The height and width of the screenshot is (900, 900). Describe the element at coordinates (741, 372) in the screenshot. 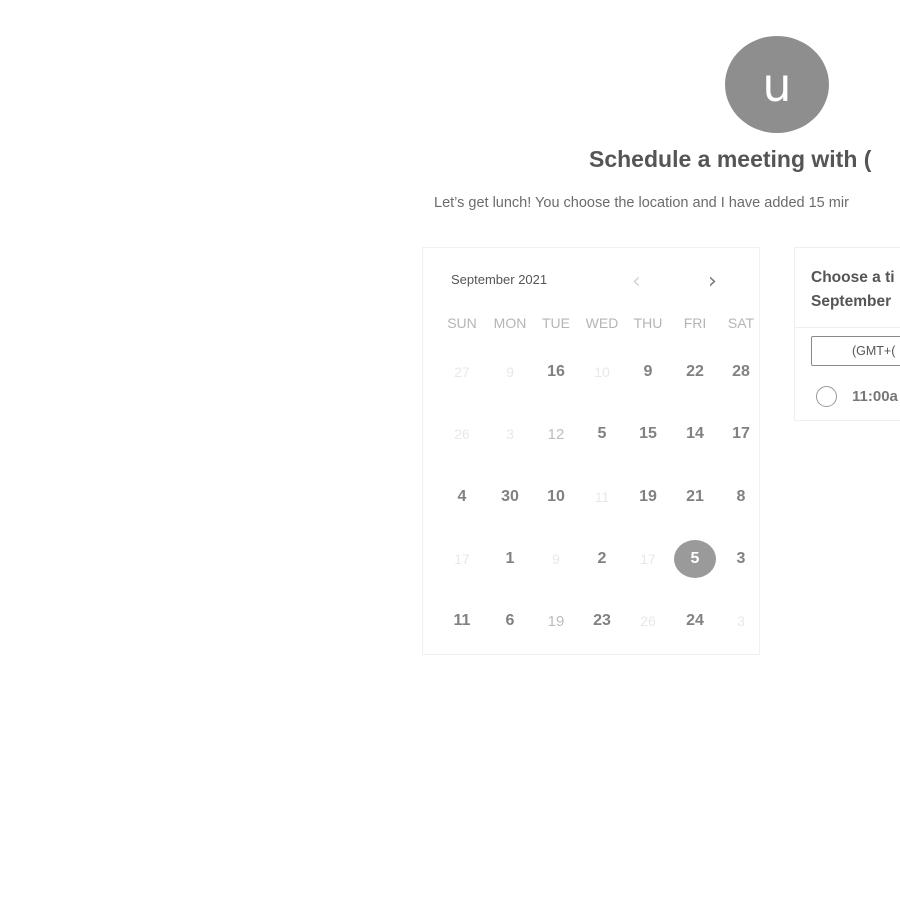

I see `calendar-day: 28` at that location.